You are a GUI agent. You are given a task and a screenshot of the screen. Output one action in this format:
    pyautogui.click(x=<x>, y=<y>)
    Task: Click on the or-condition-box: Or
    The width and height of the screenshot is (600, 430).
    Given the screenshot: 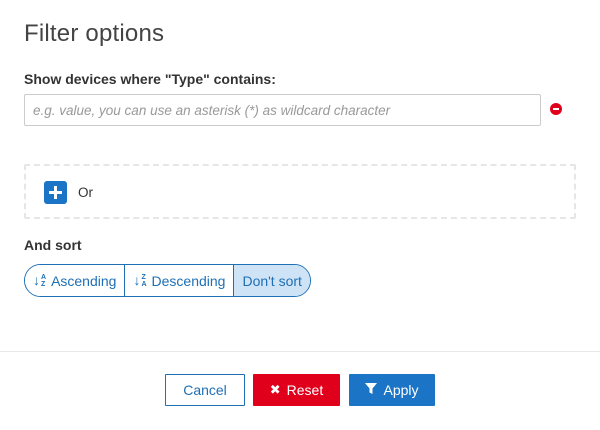 What is the action you would take?
    pyautogui.click(x=300, y=191)
    